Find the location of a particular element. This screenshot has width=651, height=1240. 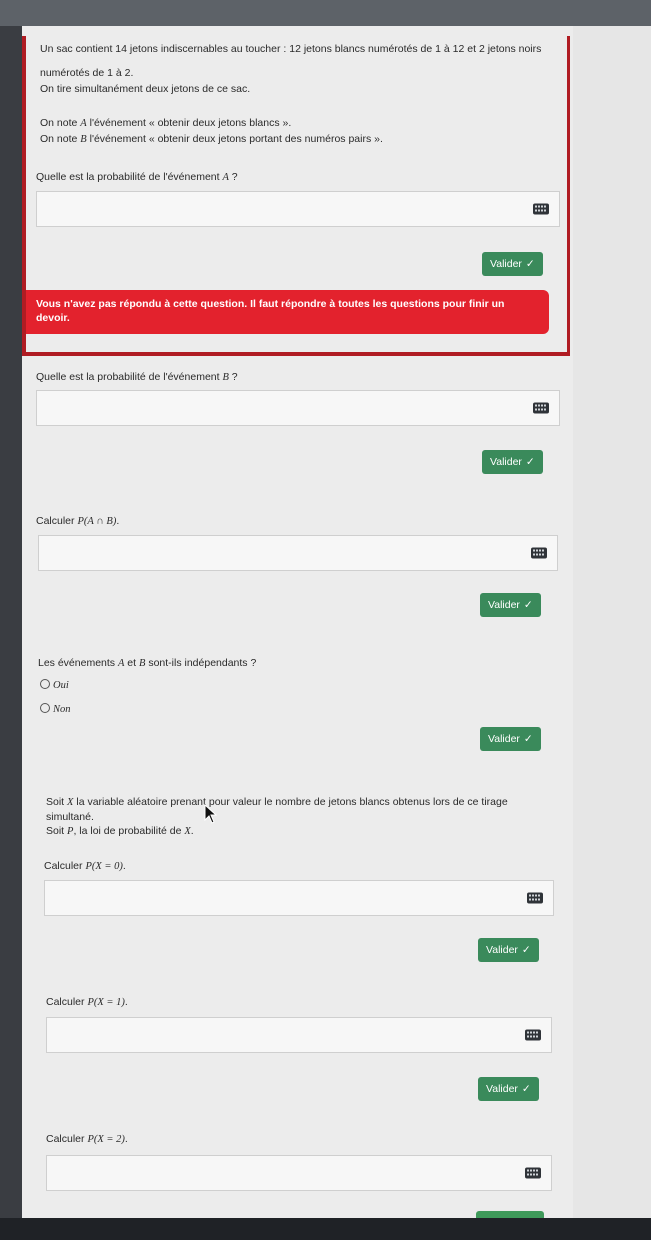

bottom-bar is located at coordinates (325, 1229).